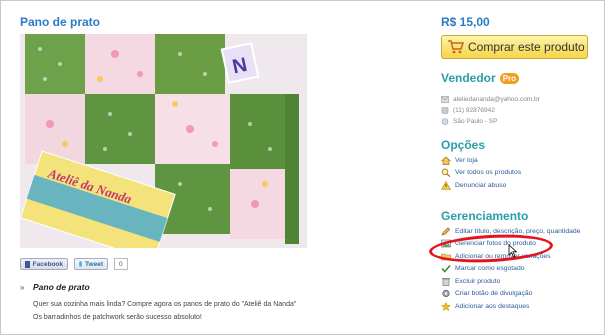 This screenshot has height=335, width=605. I want to click on facebook-share-button: Facebook, so click(44, 264).